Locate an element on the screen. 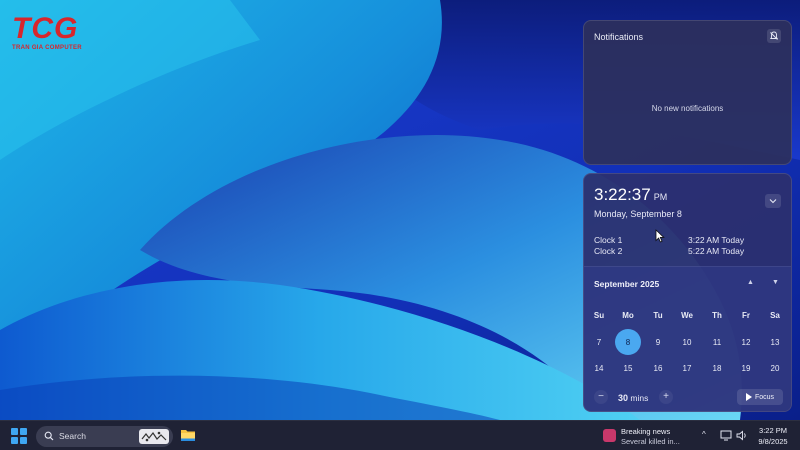 The image size is (800, 450). calendar-day: 7 is located at coordinates (599, 342).